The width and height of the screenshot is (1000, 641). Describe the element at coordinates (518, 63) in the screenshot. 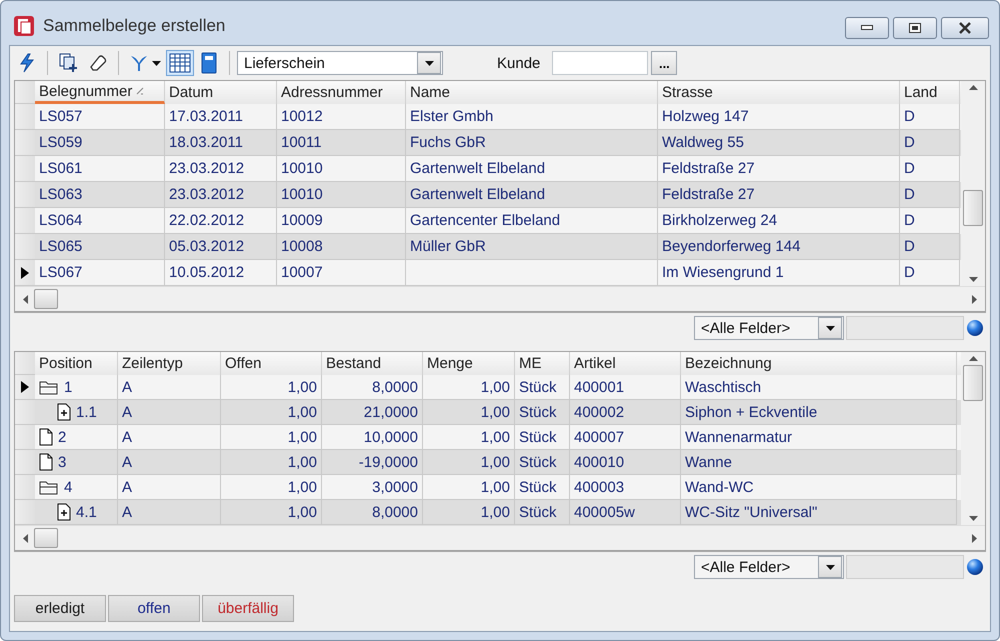

I see `field-label: Kunde` at that location.